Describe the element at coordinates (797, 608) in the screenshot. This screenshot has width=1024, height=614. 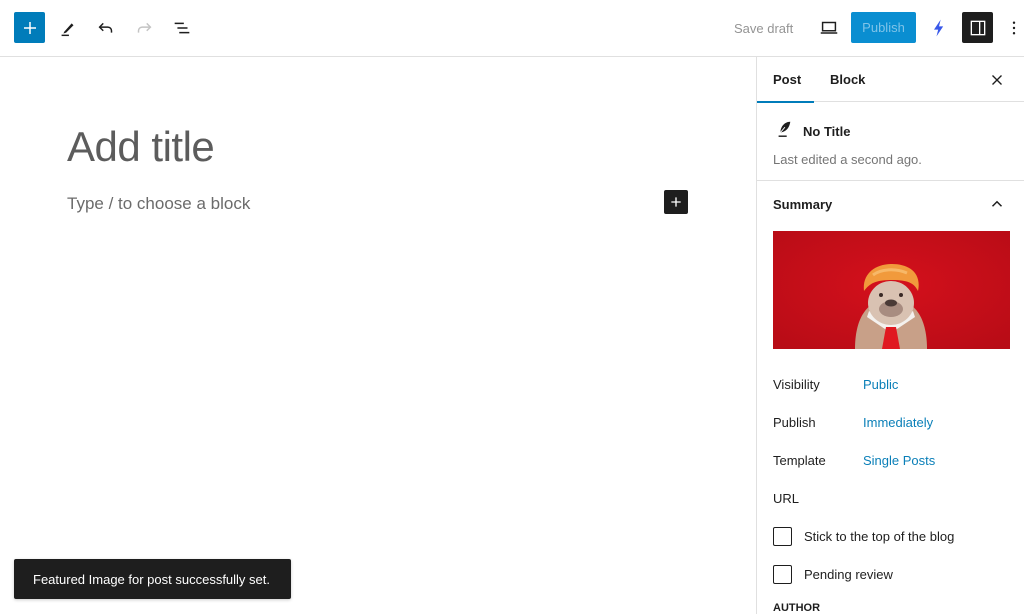
I see `author-heading: AUTHOR` at that location.